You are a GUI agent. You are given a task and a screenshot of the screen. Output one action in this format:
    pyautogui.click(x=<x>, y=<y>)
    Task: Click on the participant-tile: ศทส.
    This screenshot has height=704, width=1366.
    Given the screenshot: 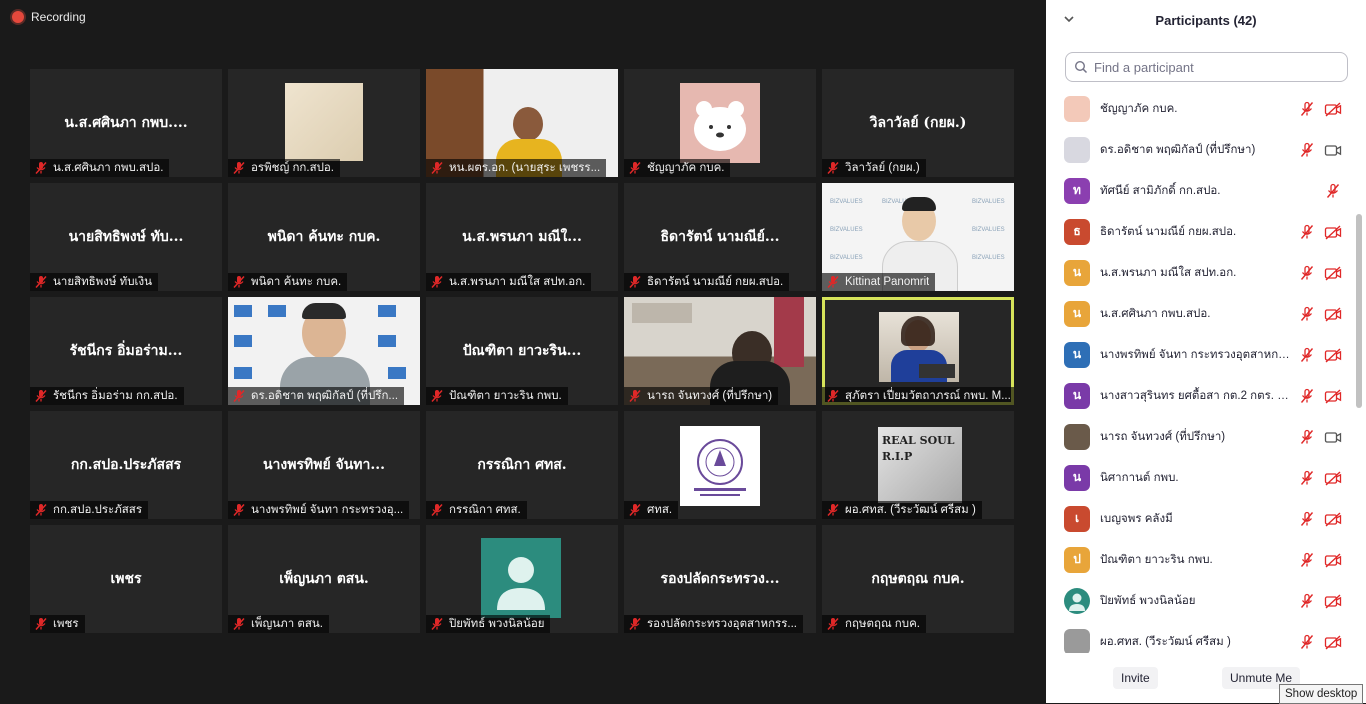 What is the action you would take?
    pyautogui.click(x=720, y=465)
    